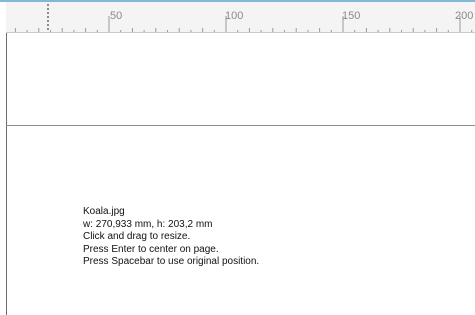 The height and width of the screenshot is (315, 475). I want to click on ruler-label-200: 200, so click(464, 16).